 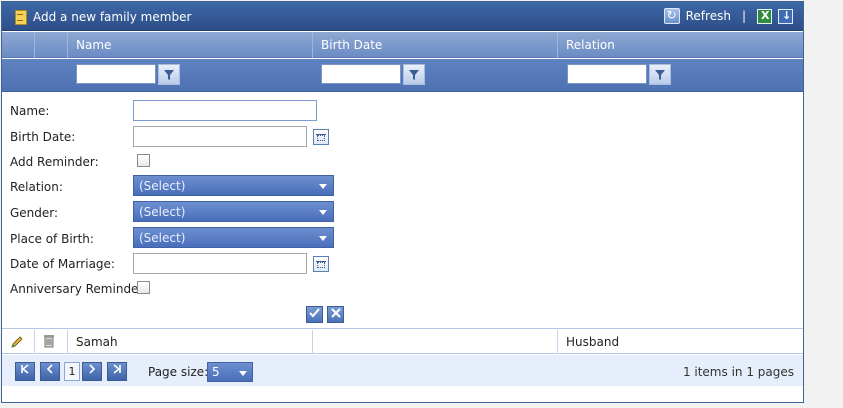 What do you see at coordinates (220, 263) in the screenshot?
I see `date-of-marriage-input` at bounding box center [220, 263].